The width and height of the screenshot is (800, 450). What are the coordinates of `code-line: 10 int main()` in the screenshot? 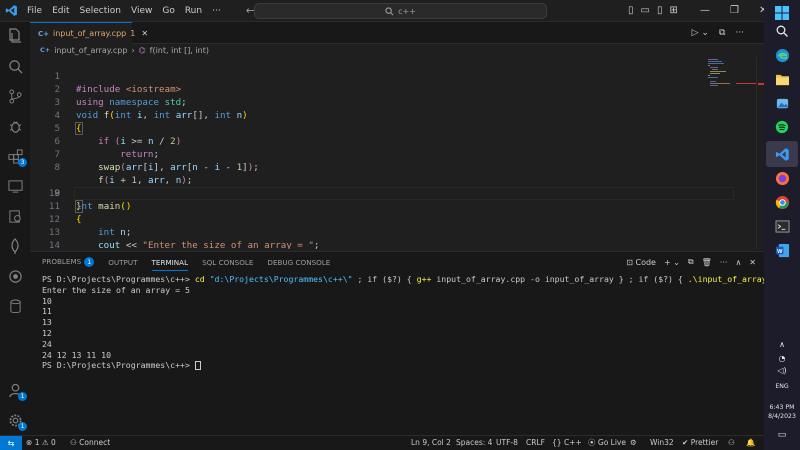 It's located at (380, 193).